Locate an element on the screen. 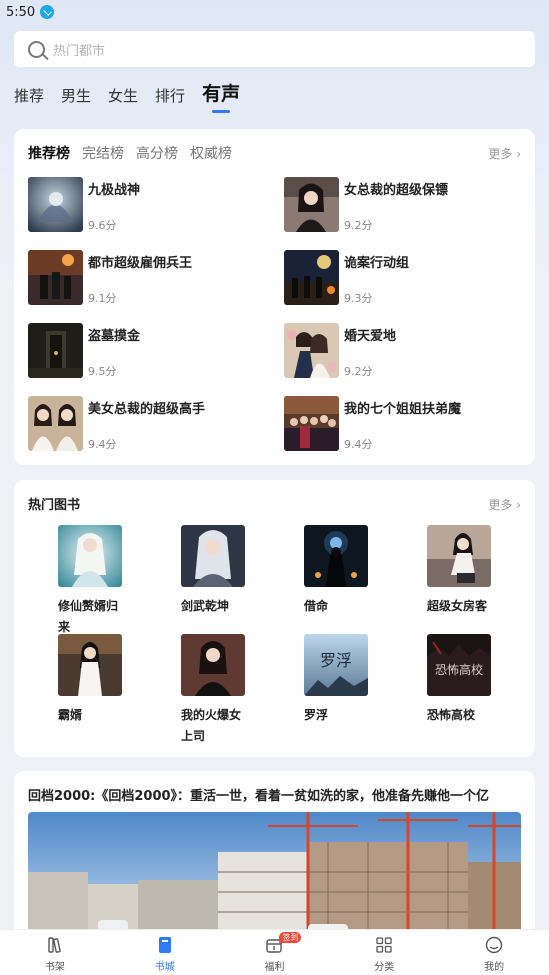  hot-book-item: 借命 is located at coordinates (349, 571).